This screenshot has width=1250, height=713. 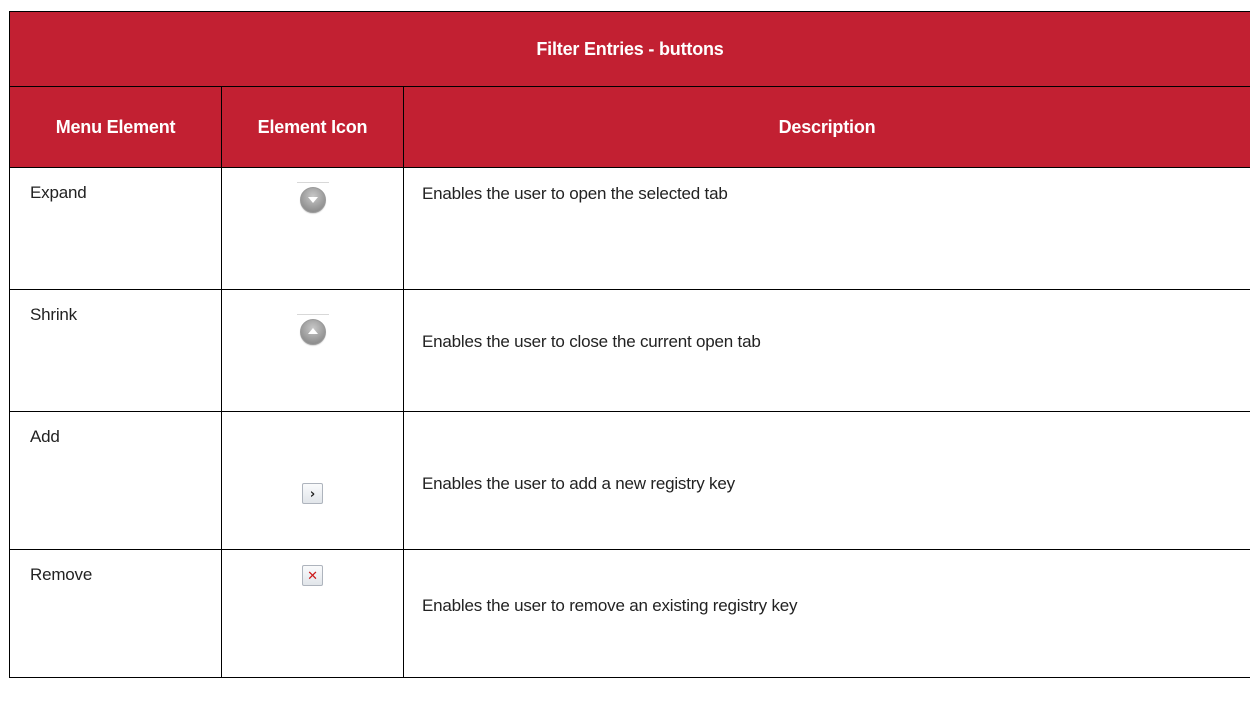 What do you see at coordinates (826, 127) in the screenshot?
I see `header-description: Description` at bounding box center [826, 127].